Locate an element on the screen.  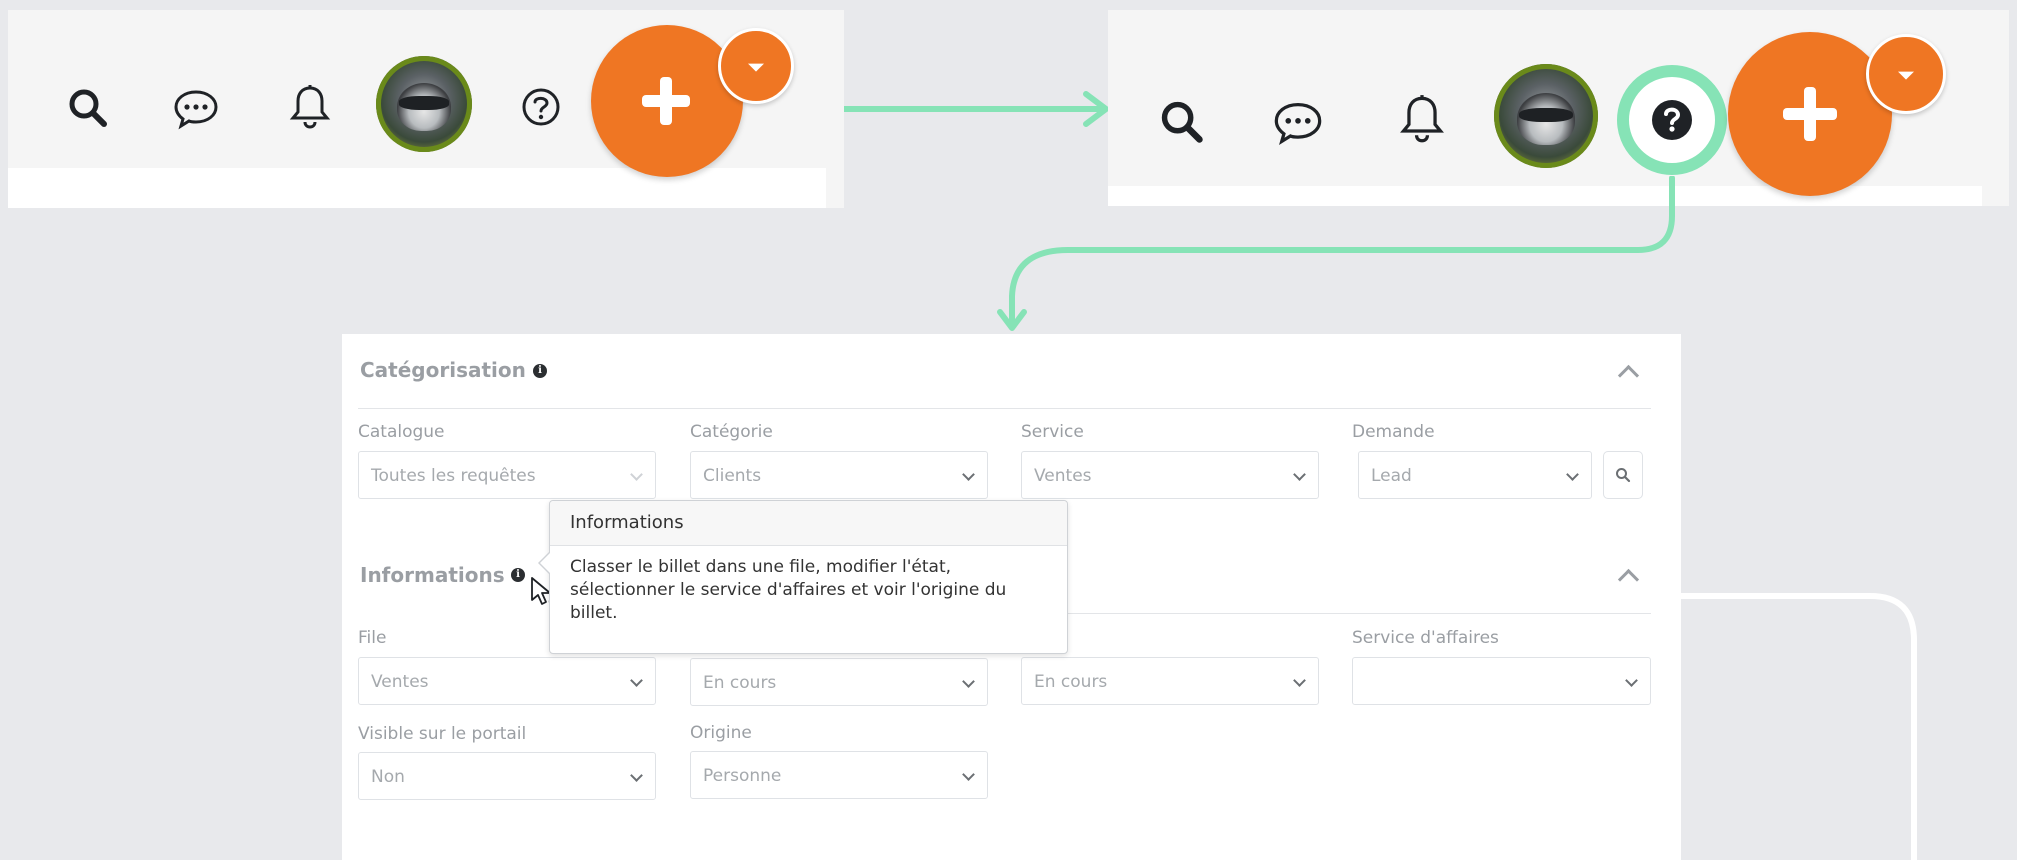
file-value: Ventes is located at coordinates (400, 682).